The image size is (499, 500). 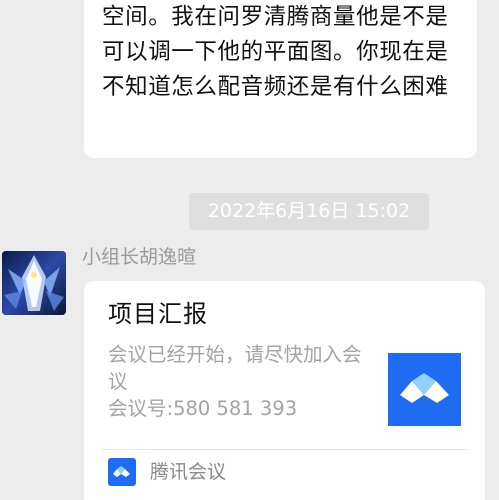 I want to click on meeting-title: 项目汇报, so click(x=158, y=314).